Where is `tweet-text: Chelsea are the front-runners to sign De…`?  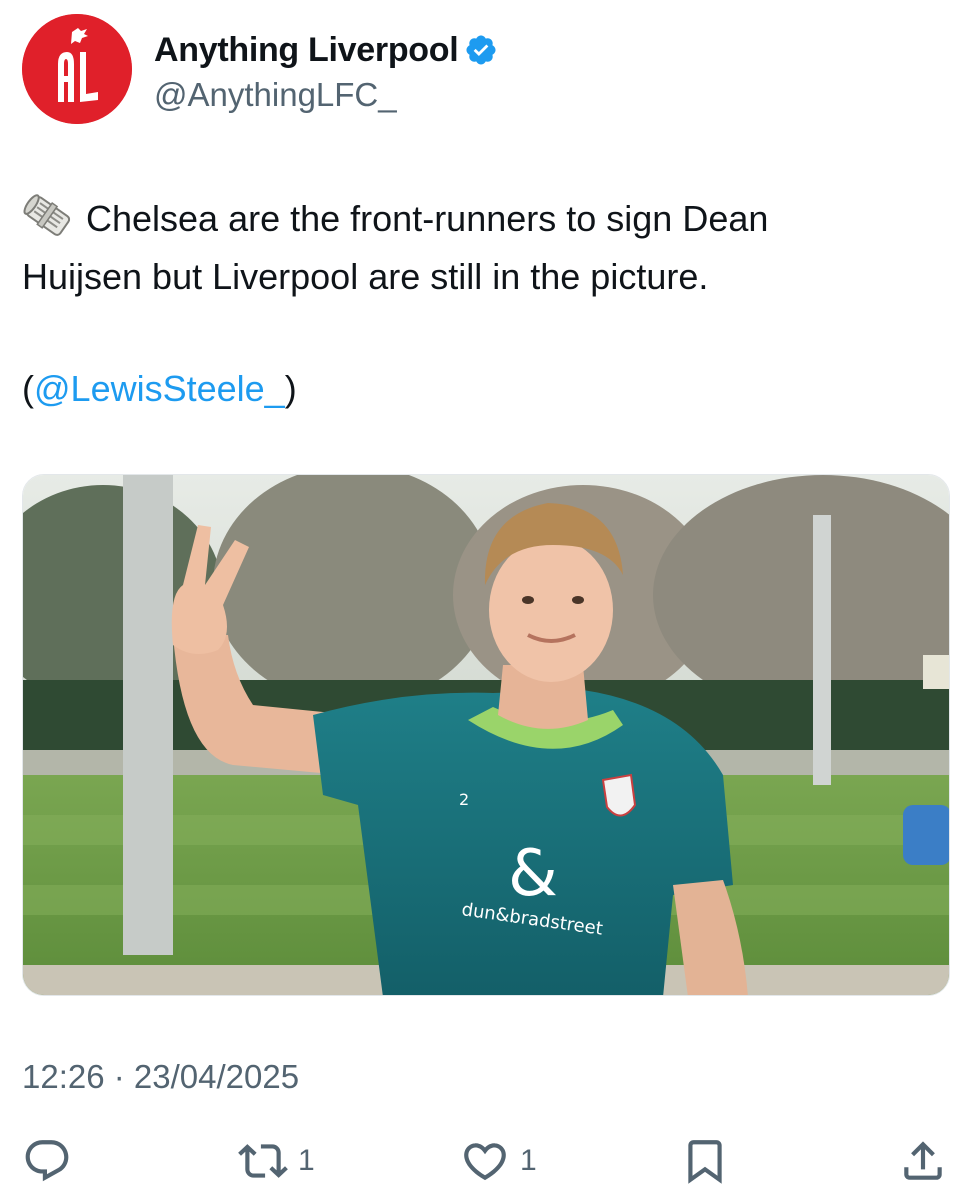
tweet-text: Chelsea are the front-runners to sign De… is located at coordinates (487, 248).